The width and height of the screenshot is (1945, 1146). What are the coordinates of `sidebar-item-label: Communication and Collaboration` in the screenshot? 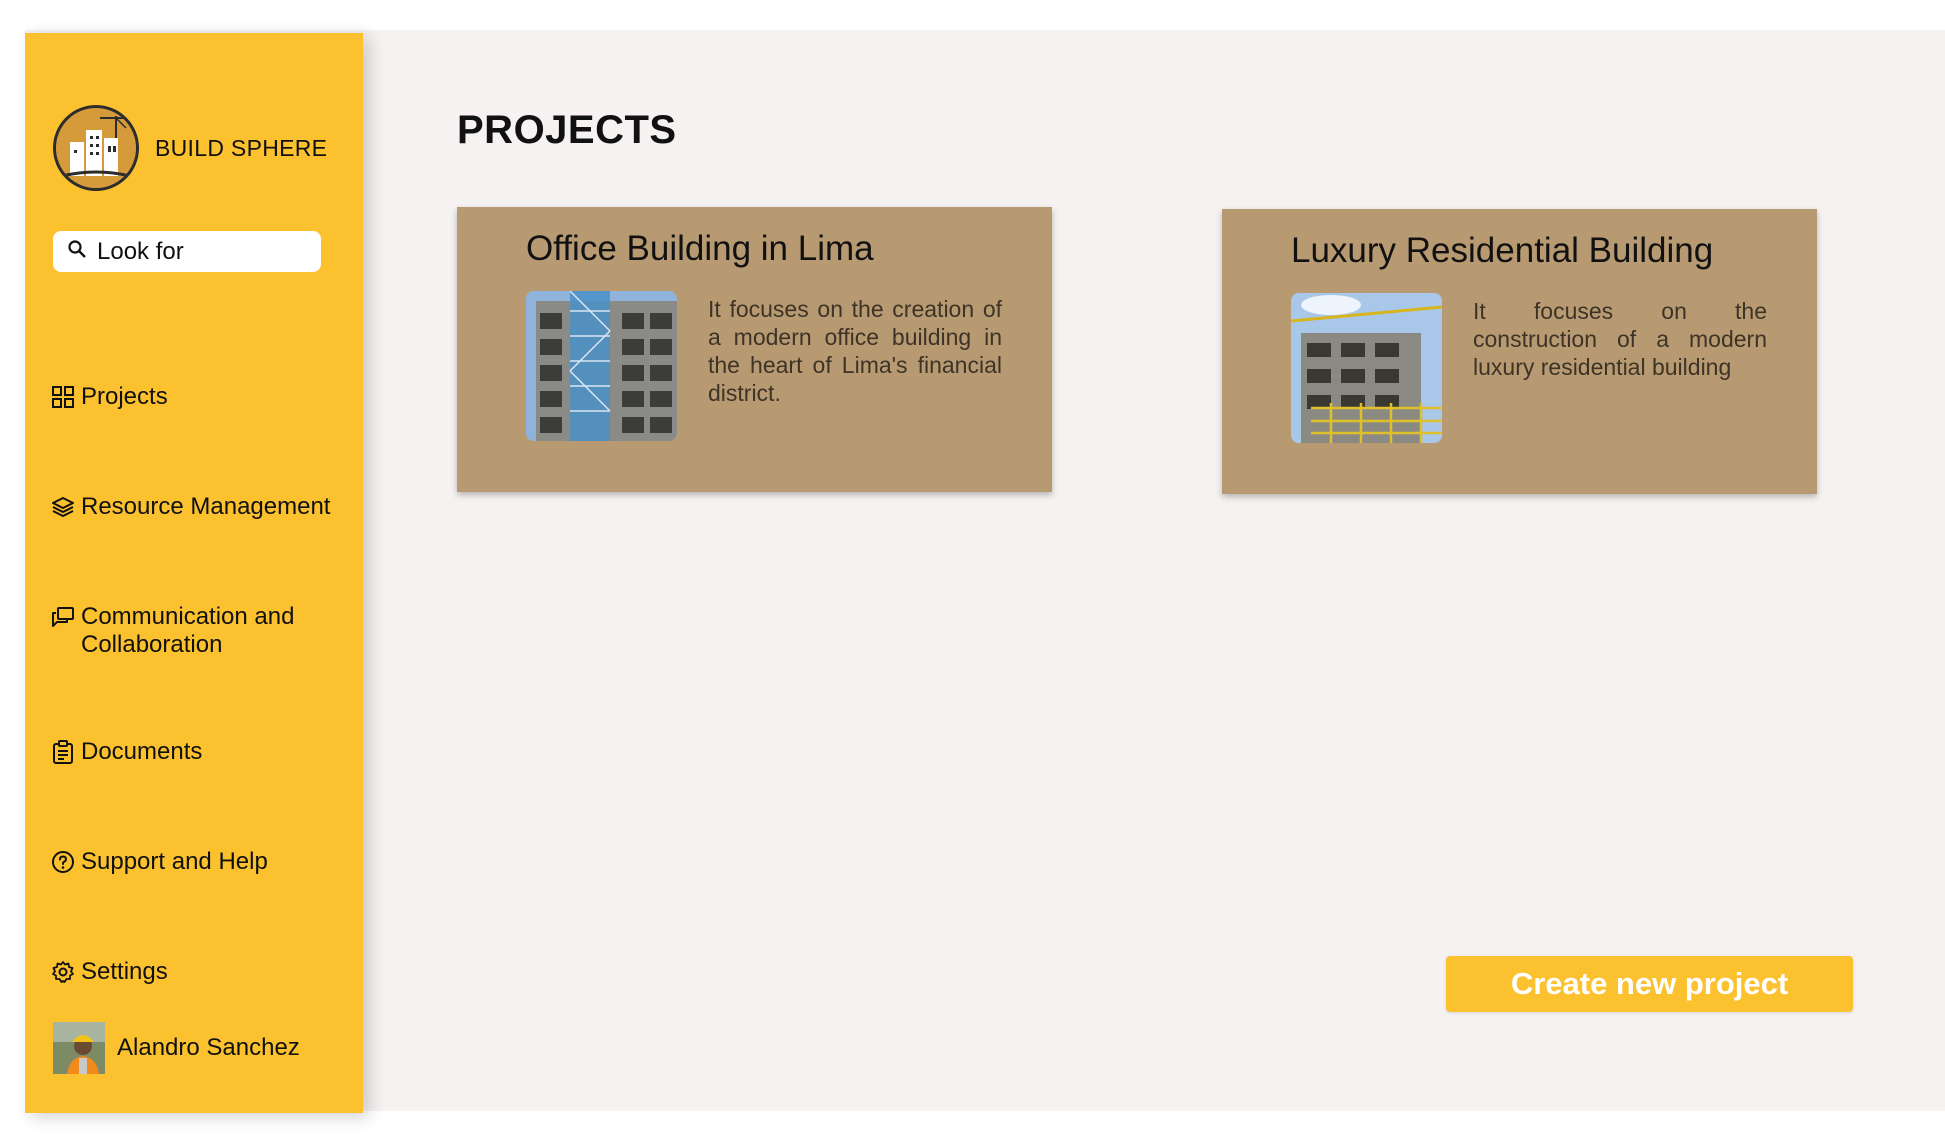 It's located at (188, 630).